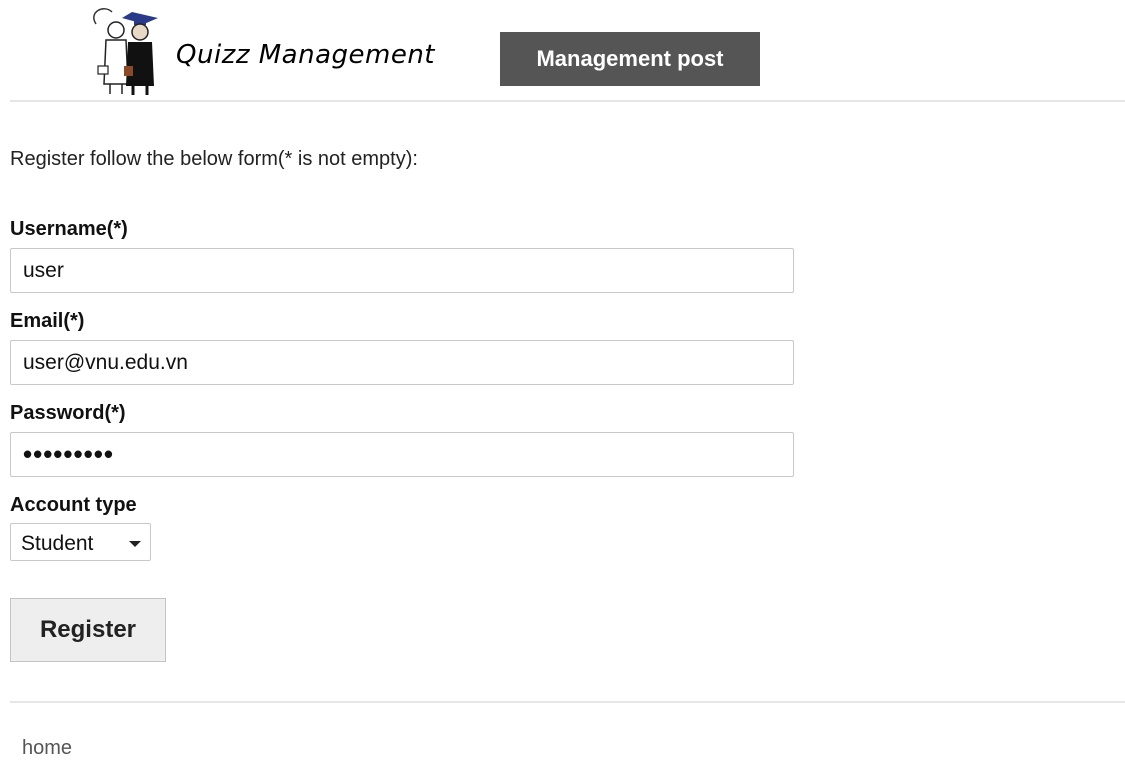 Image resolution: width=1125 pixels, height=760 pixels. What do you see at coordinates (57, 543) in the screenshot?
I see `account-type-selected-value: Student` at bounding box center [57, 543].